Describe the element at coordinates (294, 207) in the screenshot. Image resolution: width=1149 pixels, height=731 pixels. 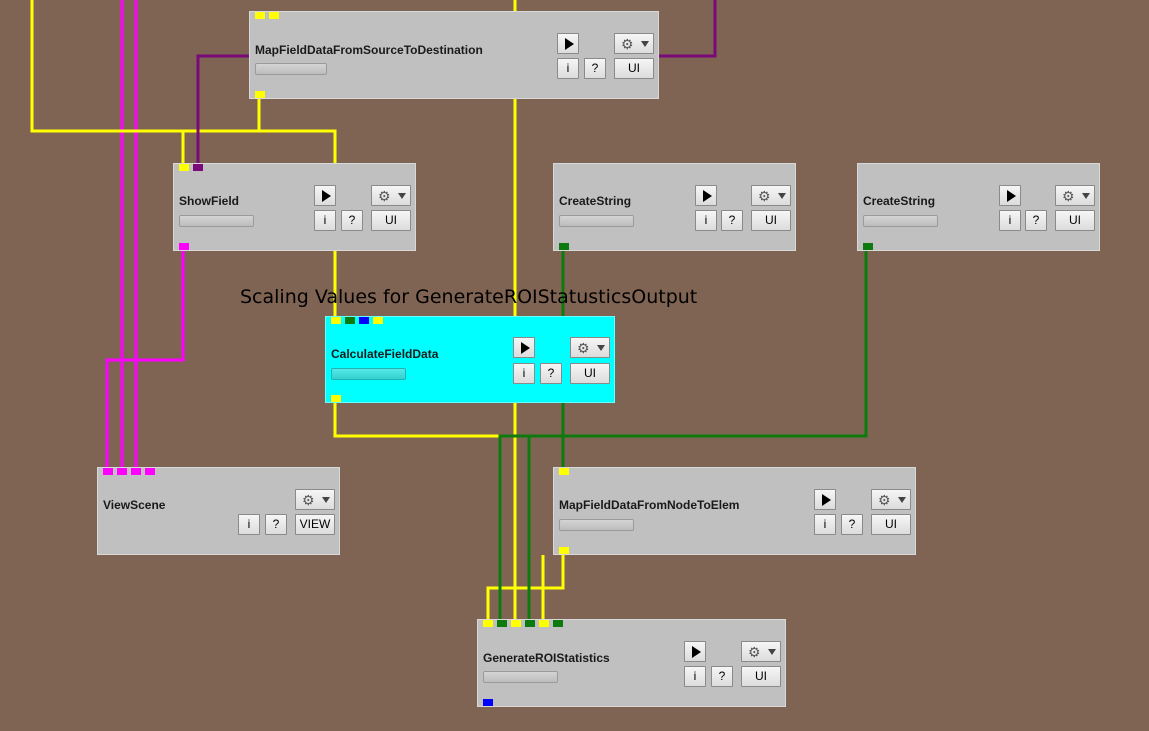
I see `module-show-field: ShowField ⚙ i ? UI` at that location.